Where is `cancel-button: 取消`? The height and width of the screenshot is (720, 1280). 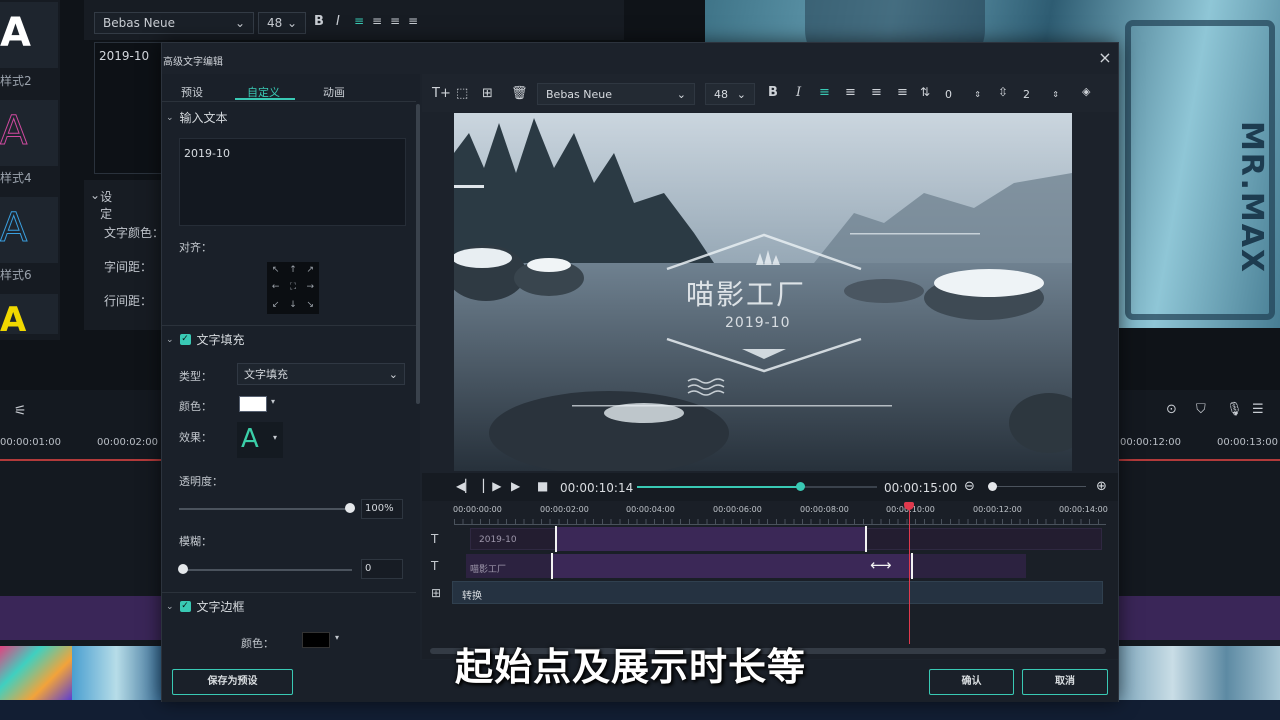
cancel-button: 取消 is located at coordinates (1065, 682).